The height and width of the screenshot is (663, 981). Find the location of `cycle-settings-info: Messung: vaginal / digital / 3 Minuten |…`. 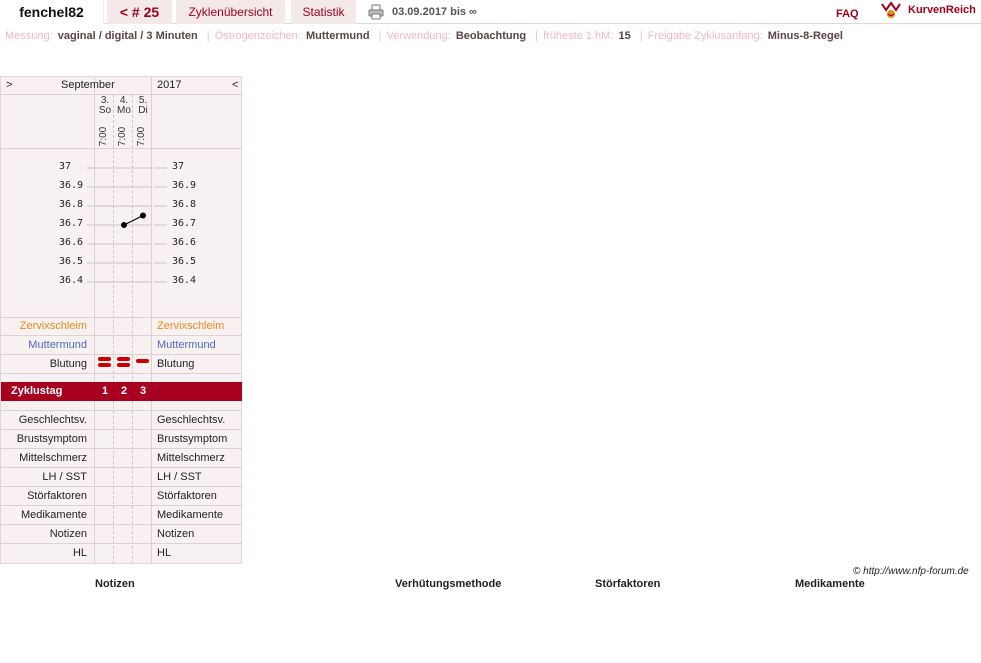

cycle-settings-info: Messung: vaginal / digital / 3 Minuten |… is located at coordinates (425, 37).